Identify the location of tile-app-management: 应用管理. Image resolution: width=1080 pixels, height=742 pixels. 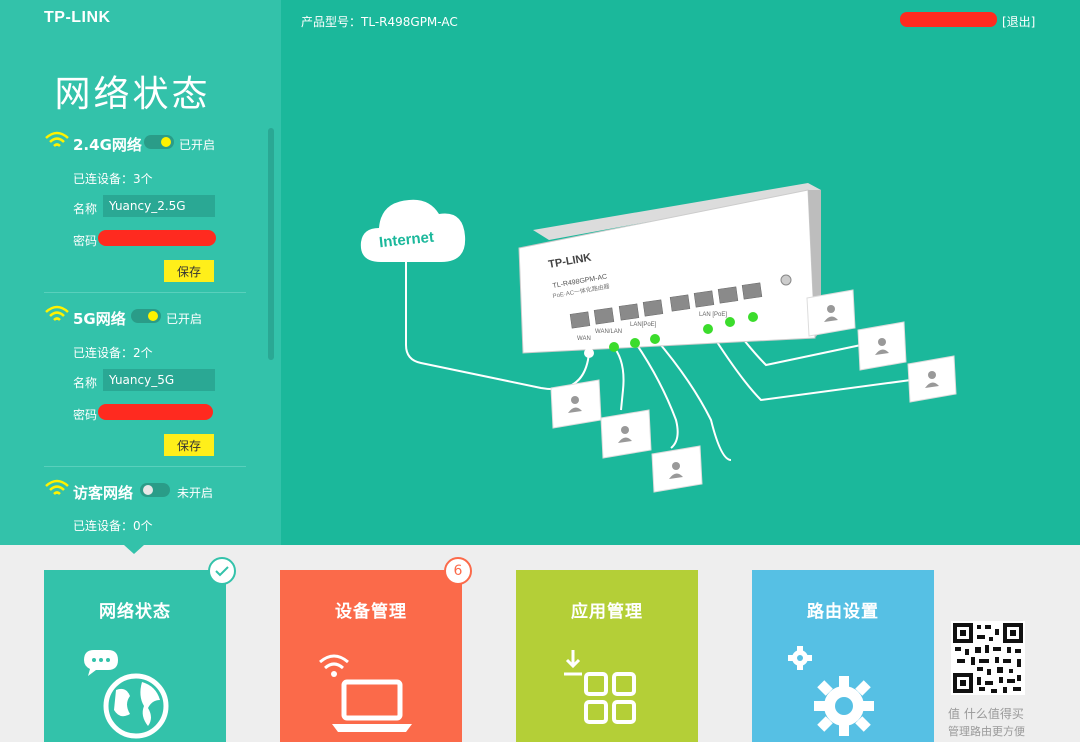
(607, 656).